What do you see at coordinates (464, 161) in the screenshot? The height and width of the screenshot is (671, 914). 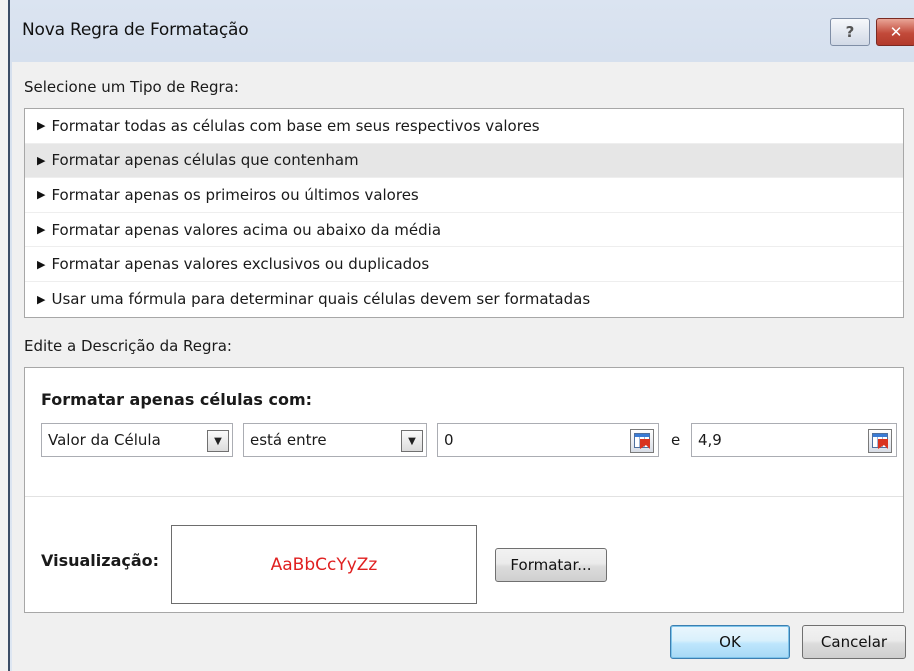 I see `rule-type-item-selected: ▶ Formatar apenas células que contenham` at bounding box center [464, 161].